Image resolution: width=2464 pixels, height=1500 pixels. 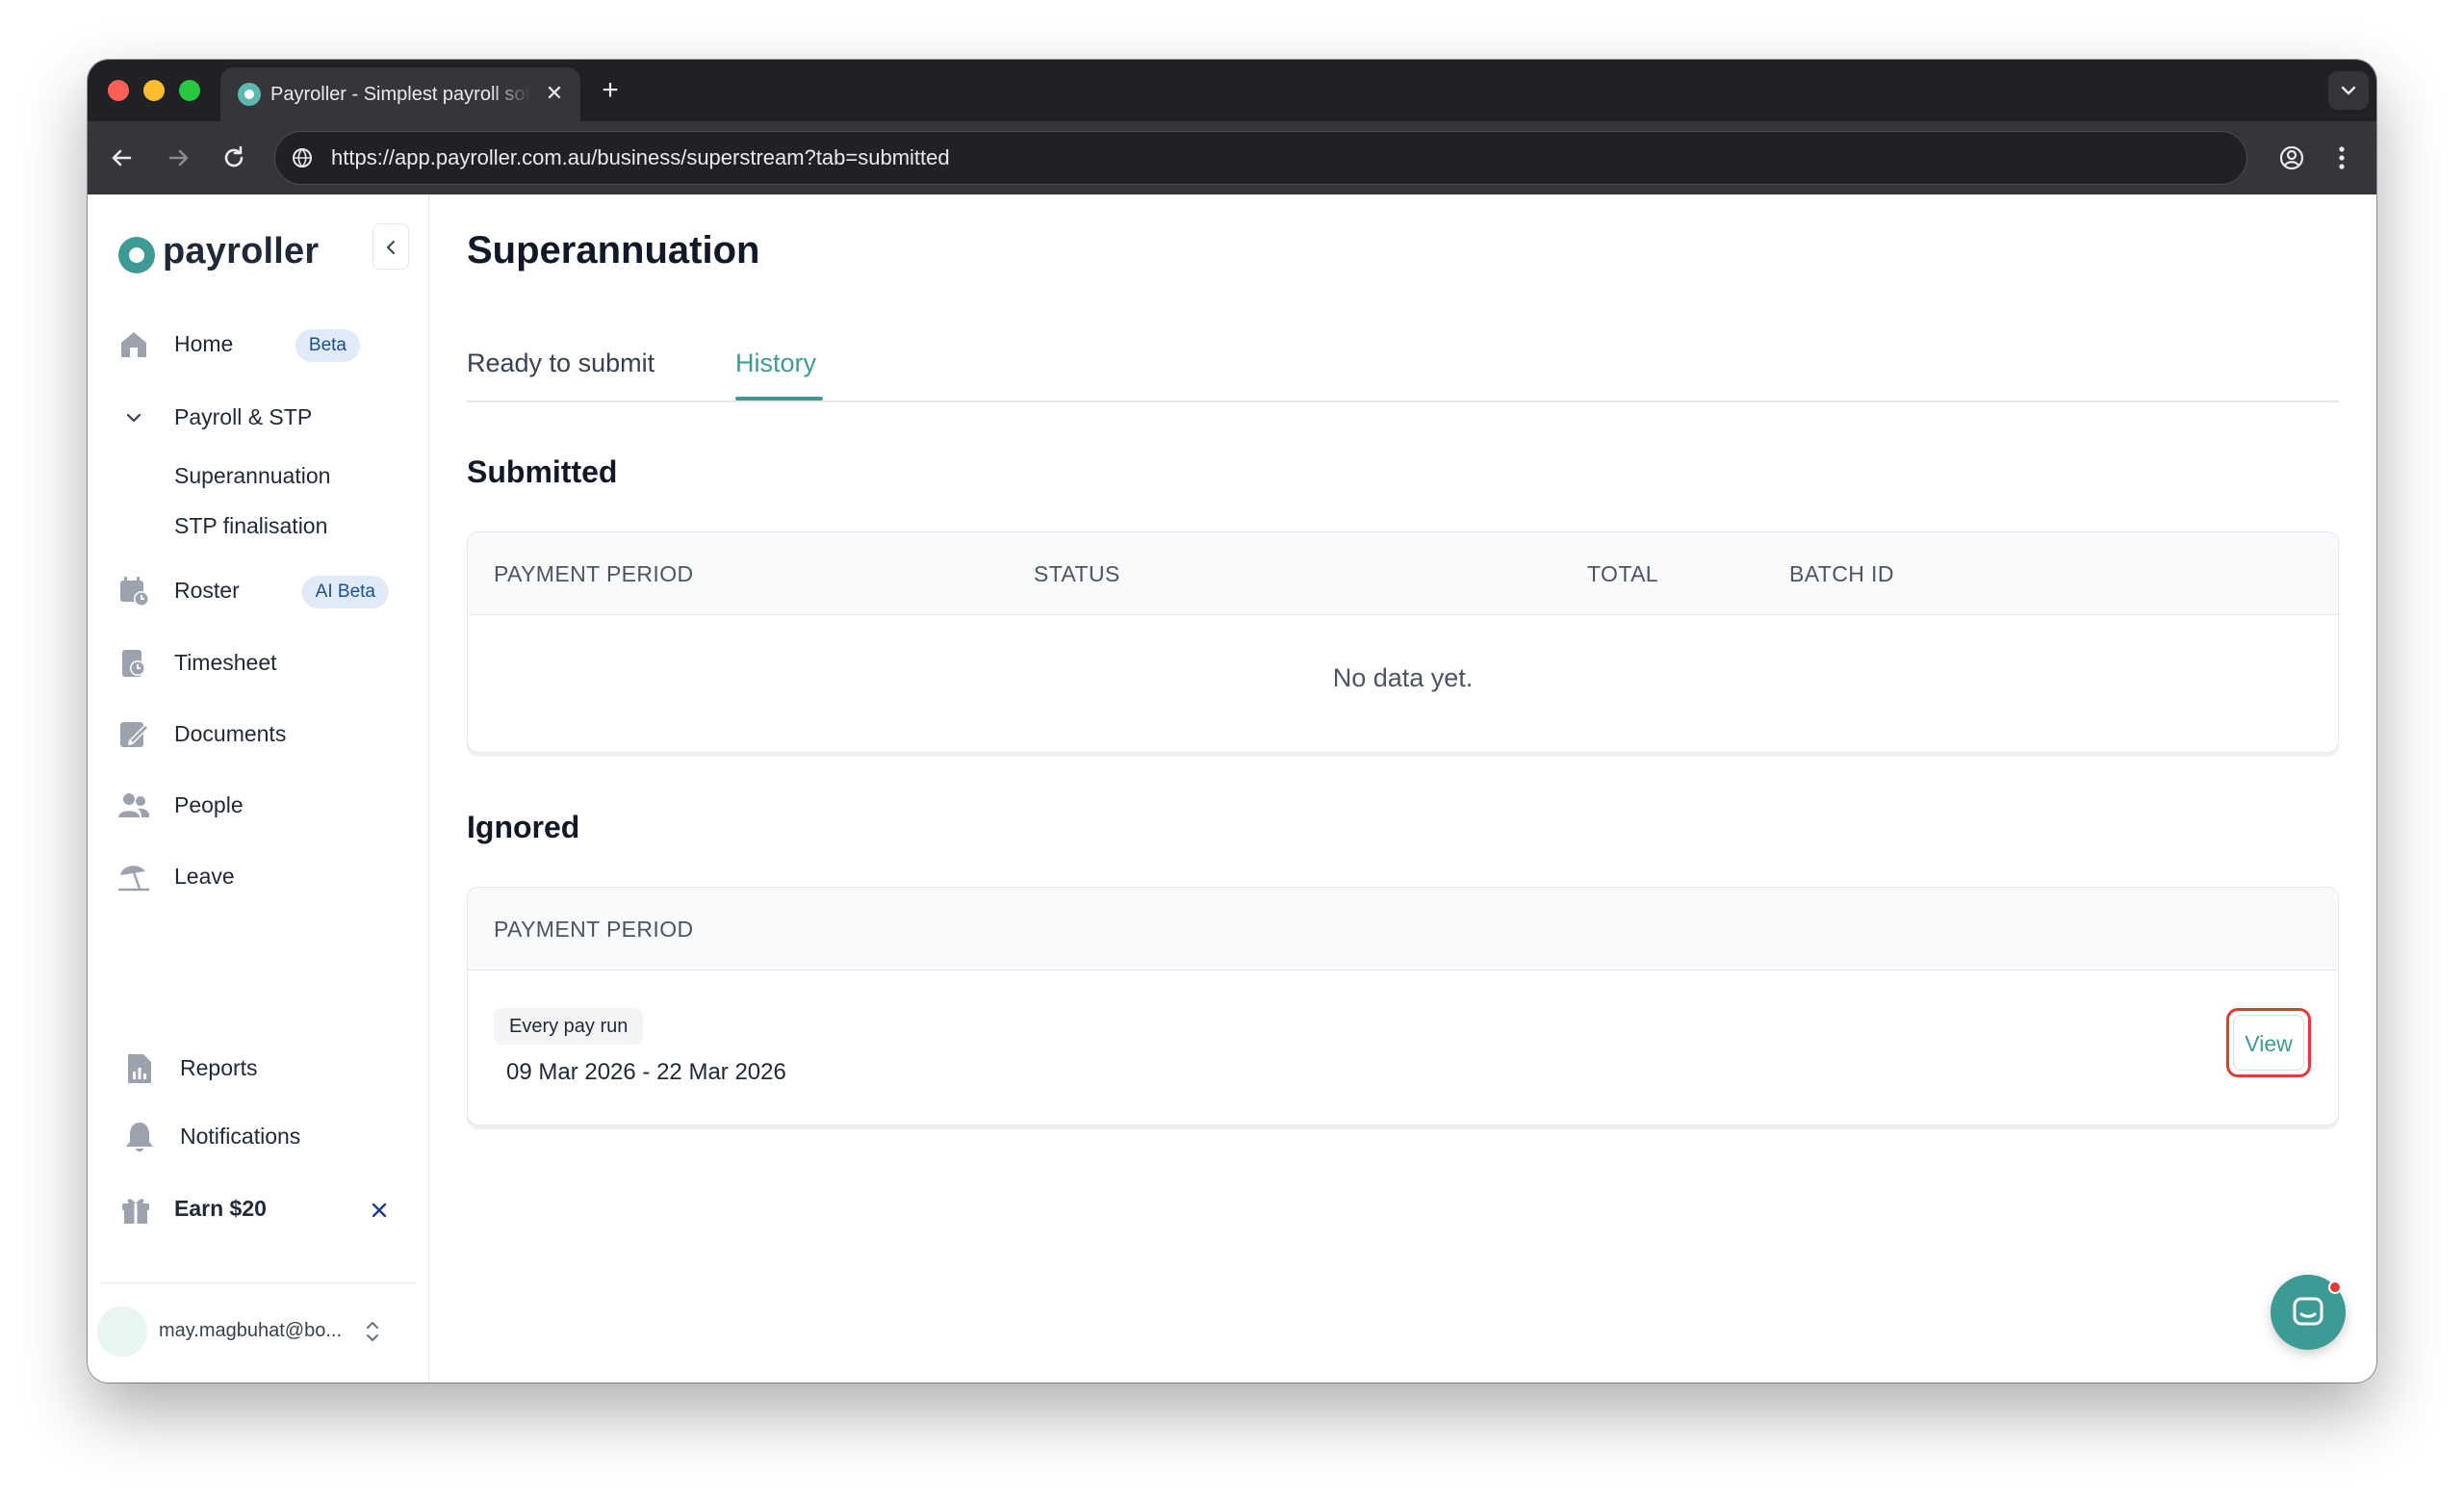 I want to click on avatar, so click(x=122, y=1331).